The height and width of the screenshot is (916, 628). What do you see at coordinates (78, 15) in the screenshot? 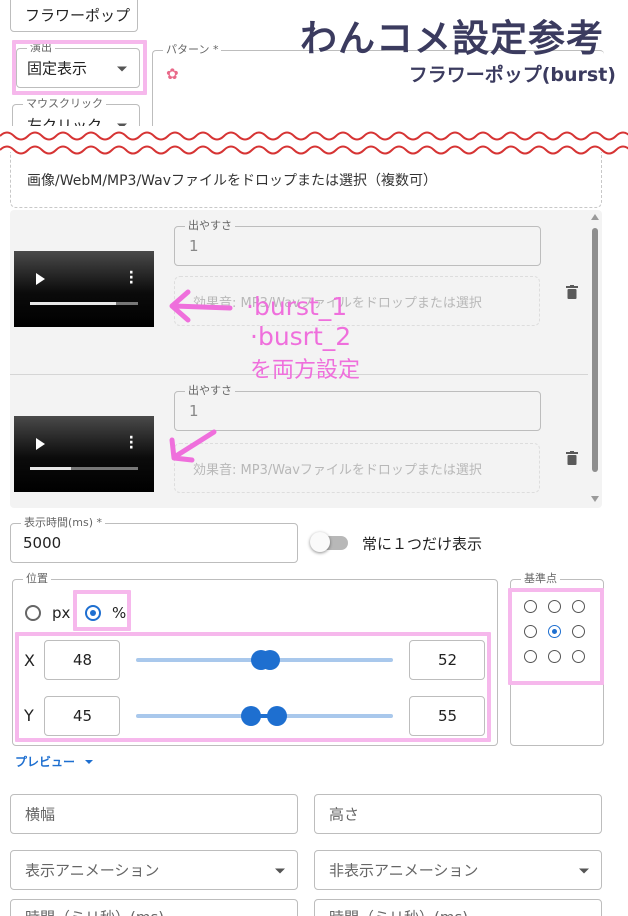
I see `effect-select-value: フラワーポップ` at bounding box center [78, 15].